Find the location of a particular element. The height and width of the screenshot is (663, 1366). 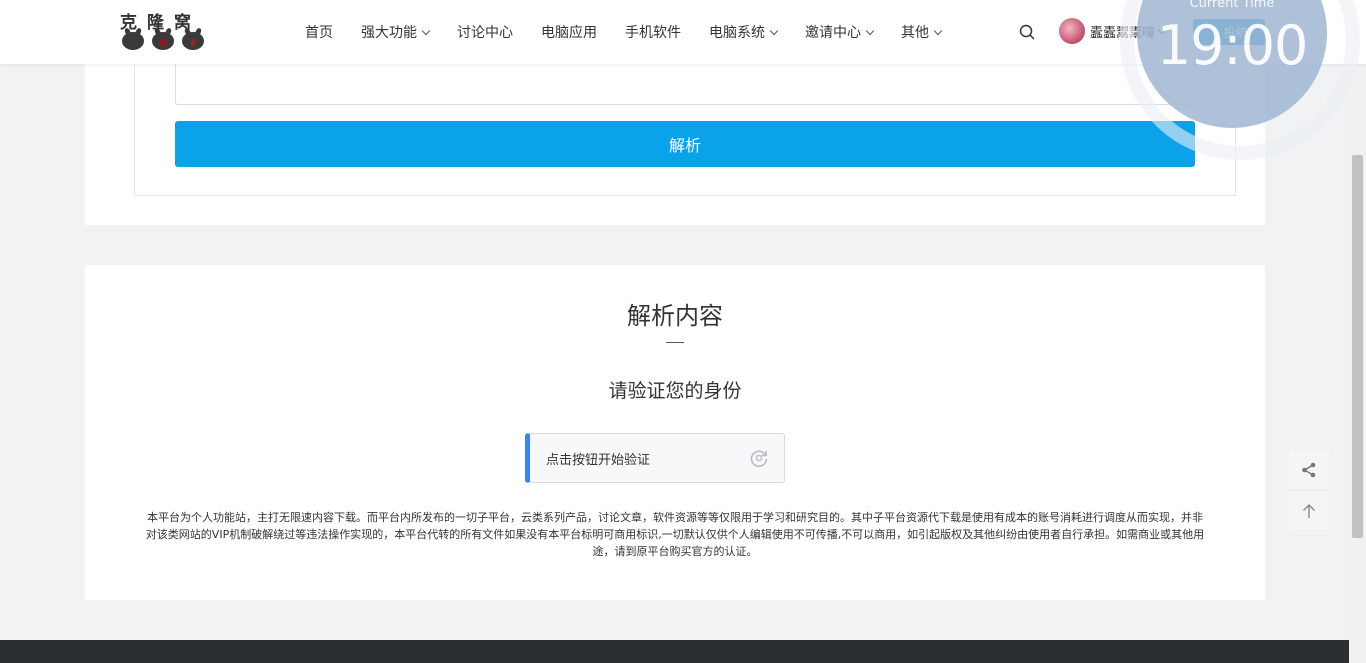

nav-item-other: 其他 is located at coordinates (922, 32).